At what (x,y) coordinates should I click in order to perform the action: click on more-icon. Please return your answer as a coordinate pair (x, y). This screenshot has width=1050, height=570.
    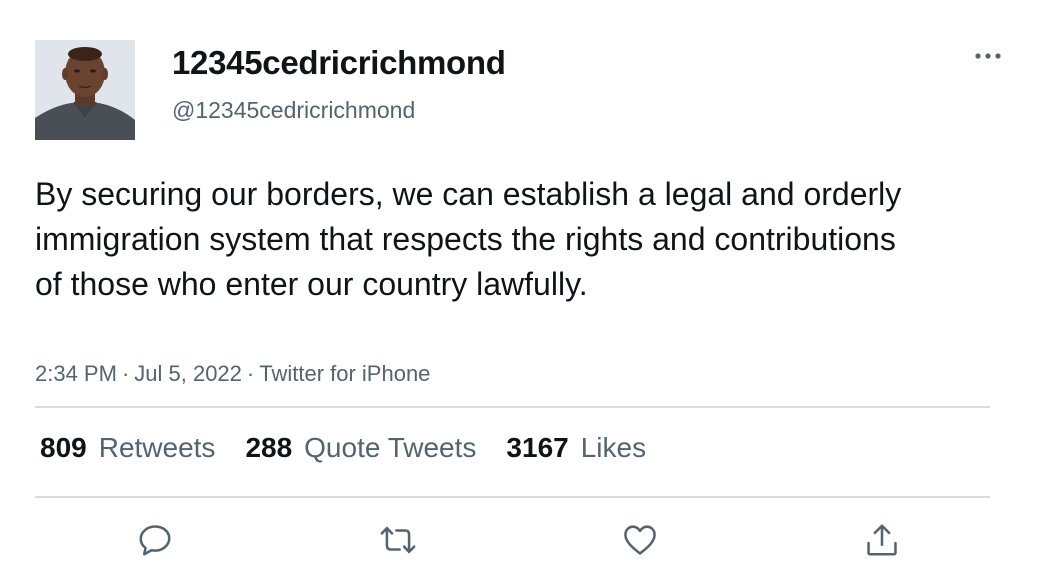
    Looking at the image, I should click on (988, 56).